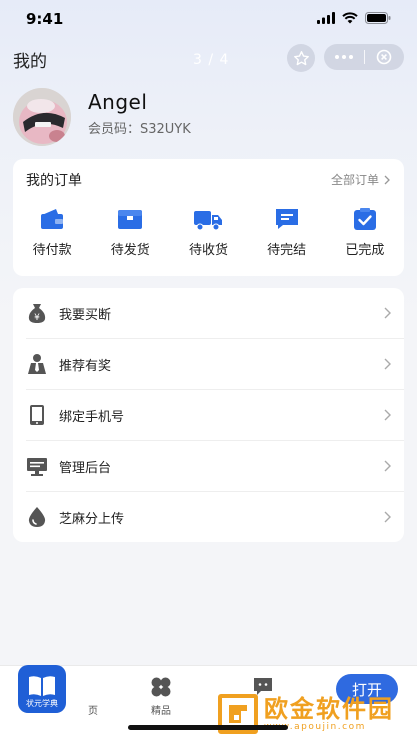 Image resolution: width=417 pixels, height=741 pixels. I want to click on menu-item-buyout: ¥ 我要买断, so click(208, 313).